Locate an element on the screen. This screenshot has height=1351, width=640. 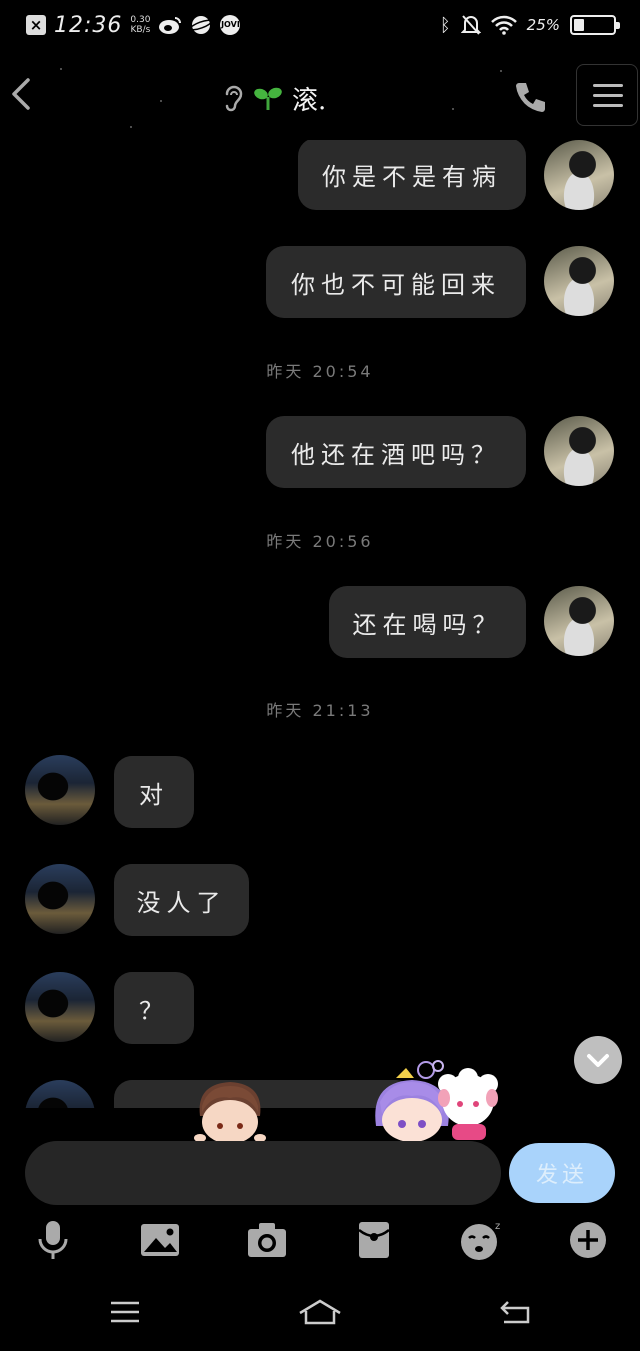
home-button is located at coordinates (320, 1312).